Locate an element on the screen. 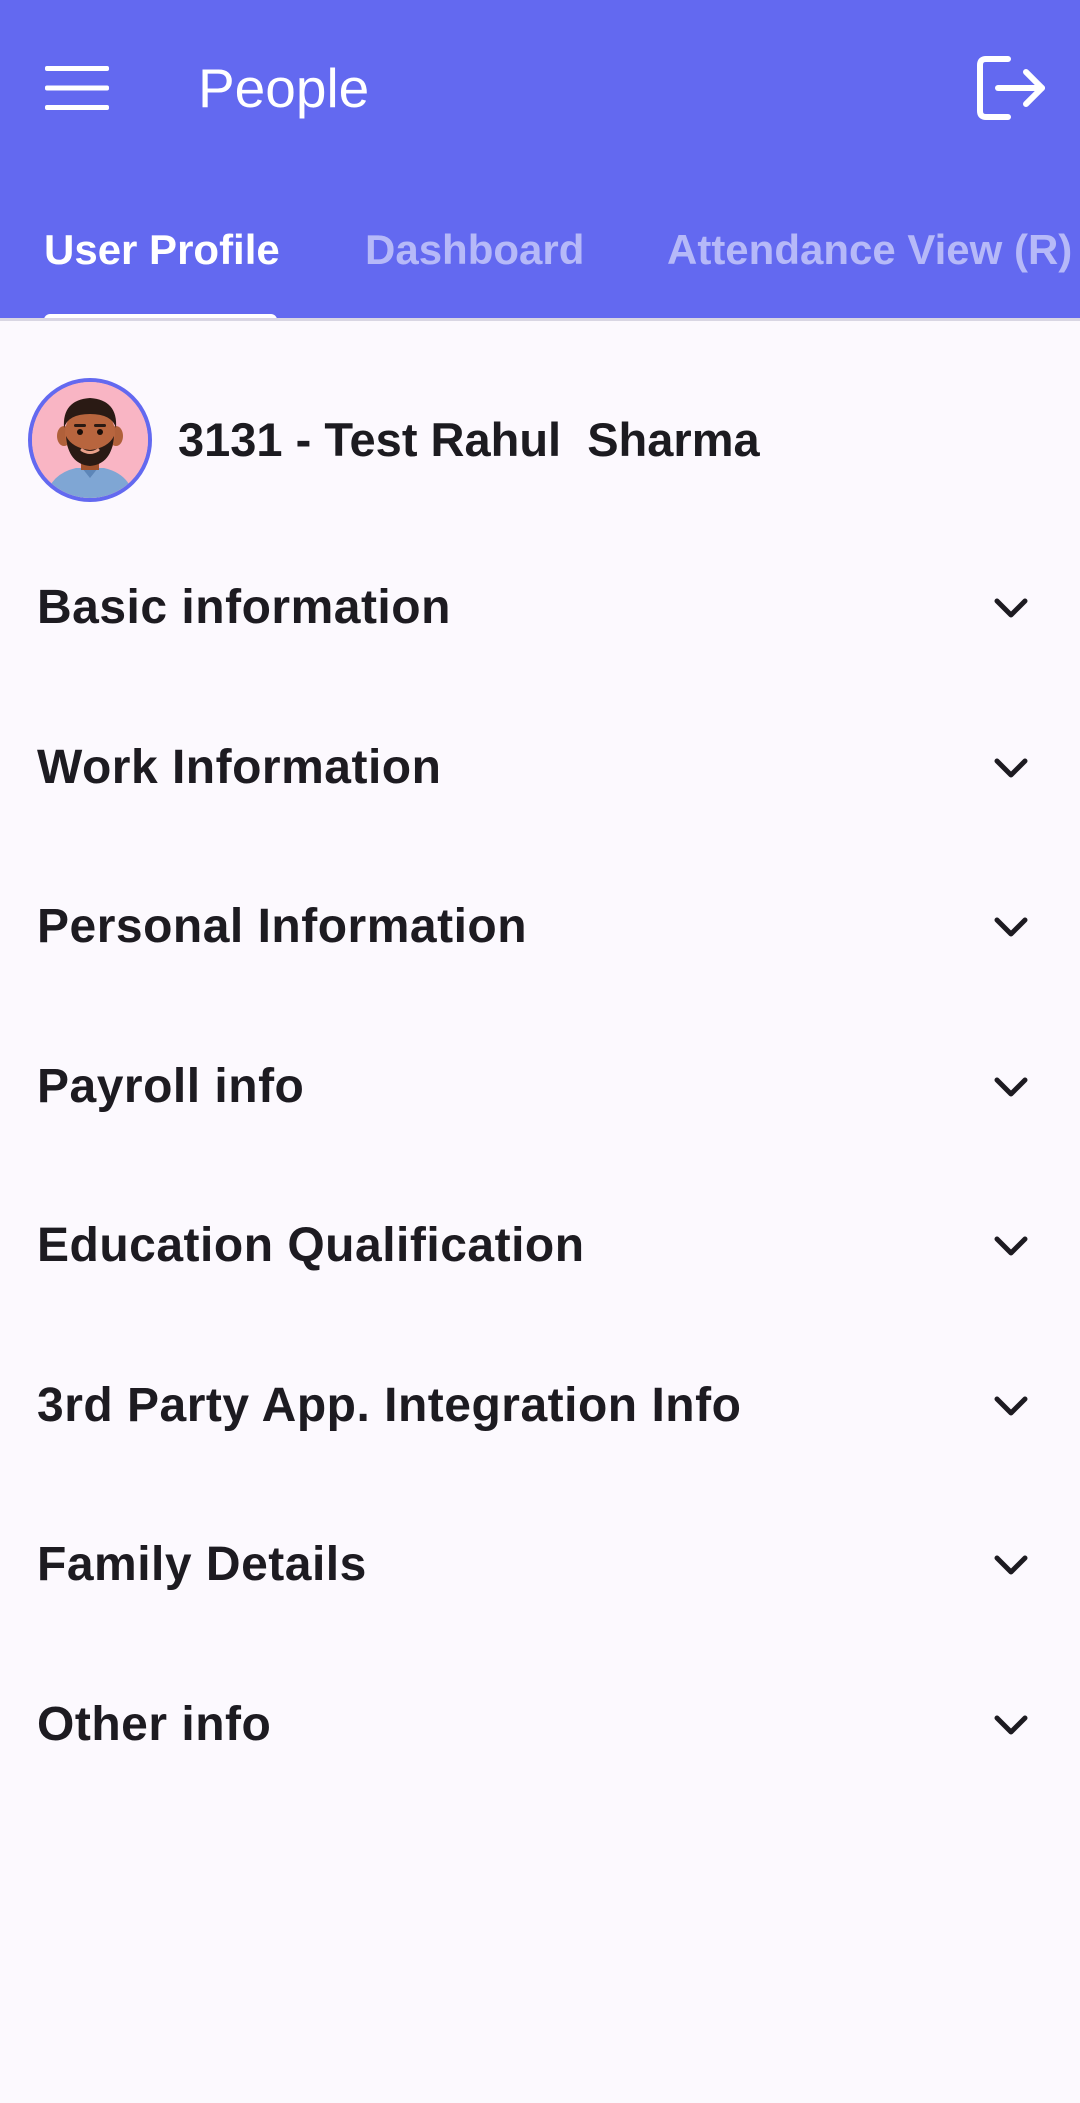 This screenshot has width=1080, height=2103. section-personal-information: Personal Information is located at coordinates (540, 929).